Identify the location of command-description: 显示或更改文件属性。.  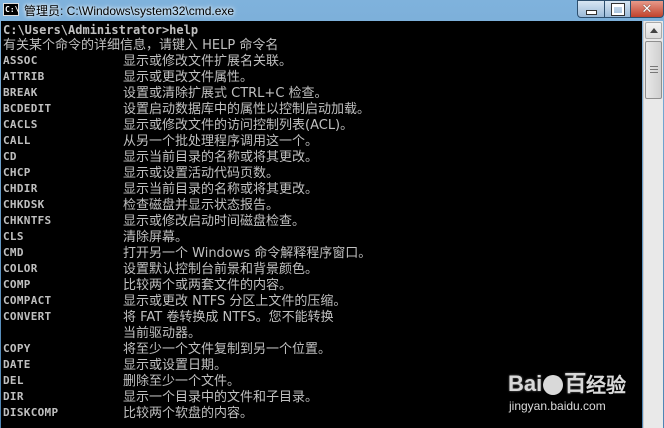
(188, 77).